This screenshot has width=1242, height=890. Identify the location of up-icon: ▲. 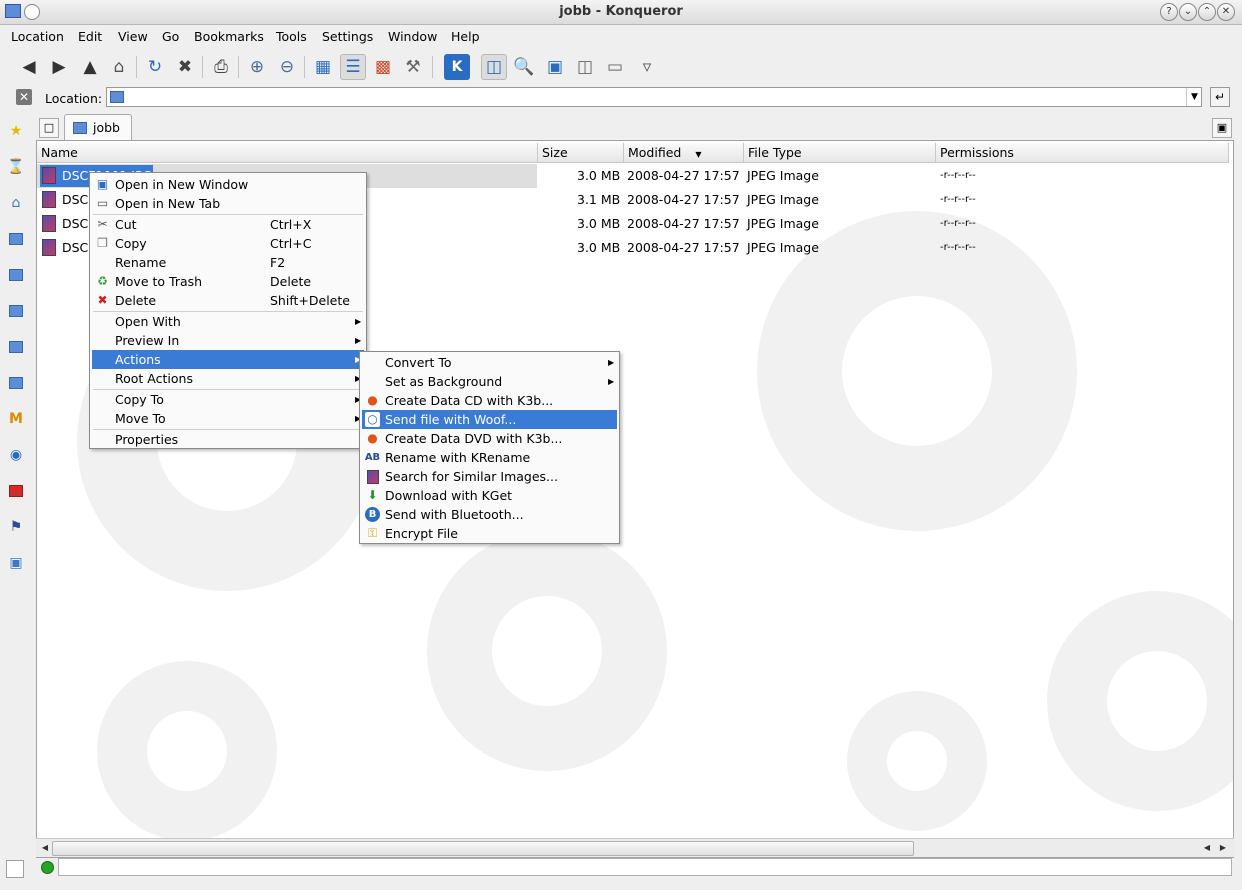
(90, 67).